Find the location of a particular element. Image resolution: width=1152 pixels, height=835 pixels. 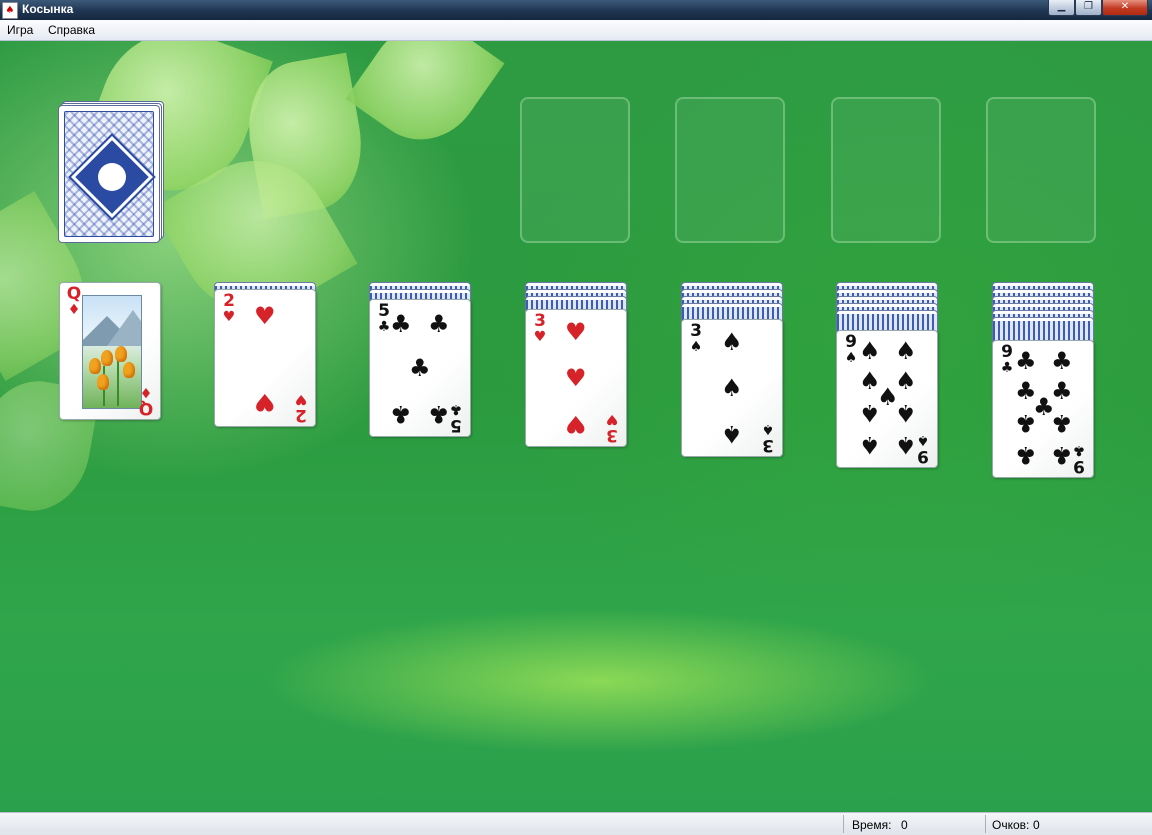

menu-bar: Игра Справка is located at coordinates (576, 30).